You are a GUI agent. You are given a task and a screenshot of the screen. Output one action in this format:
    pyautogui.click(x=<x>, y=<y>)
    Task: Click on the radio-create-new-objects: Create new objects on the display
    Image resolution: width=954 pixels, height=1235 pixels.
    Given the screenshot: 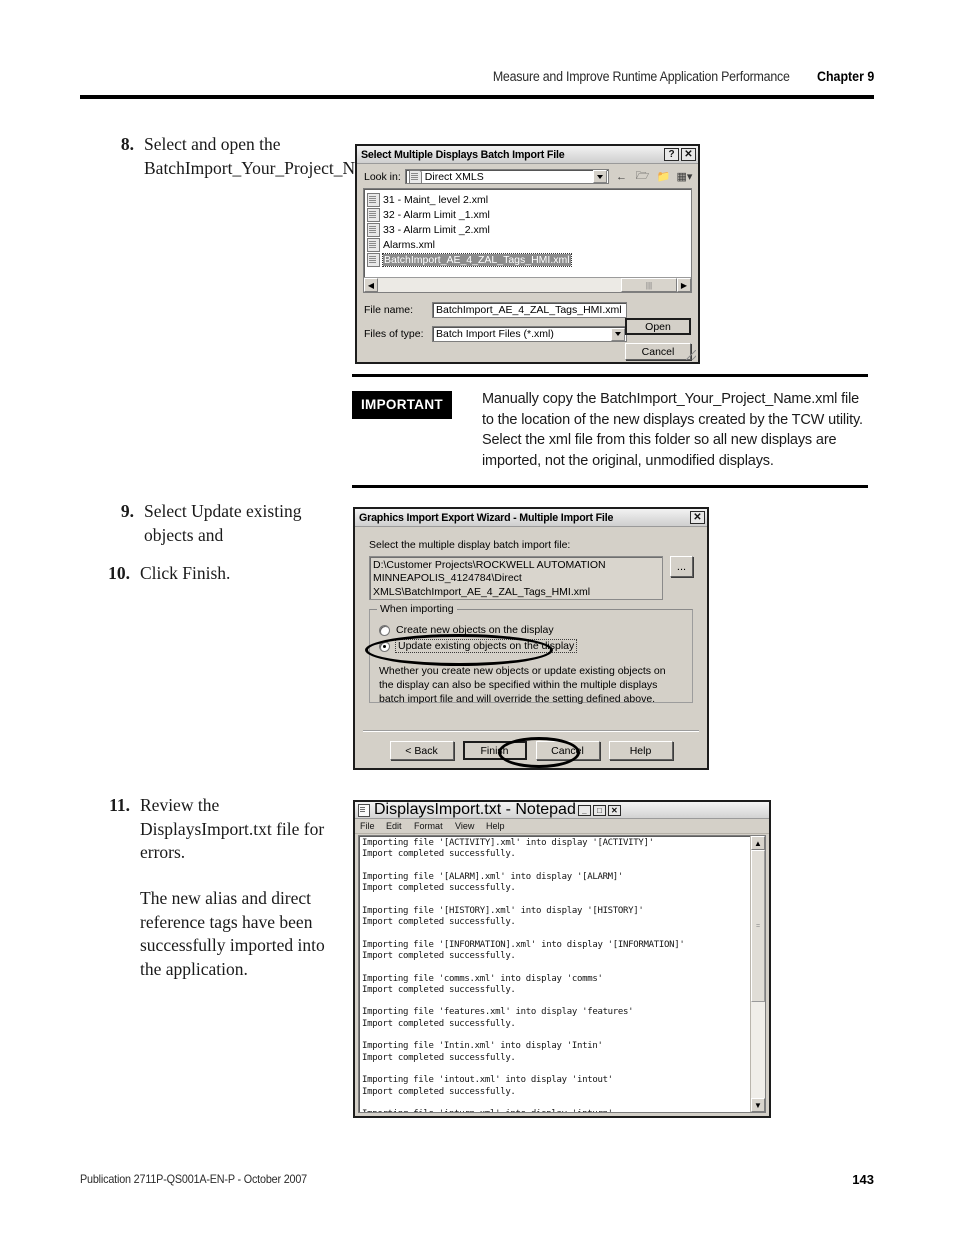 What is the action you would take?
    pyautogui.click(x=531, y=630)
    